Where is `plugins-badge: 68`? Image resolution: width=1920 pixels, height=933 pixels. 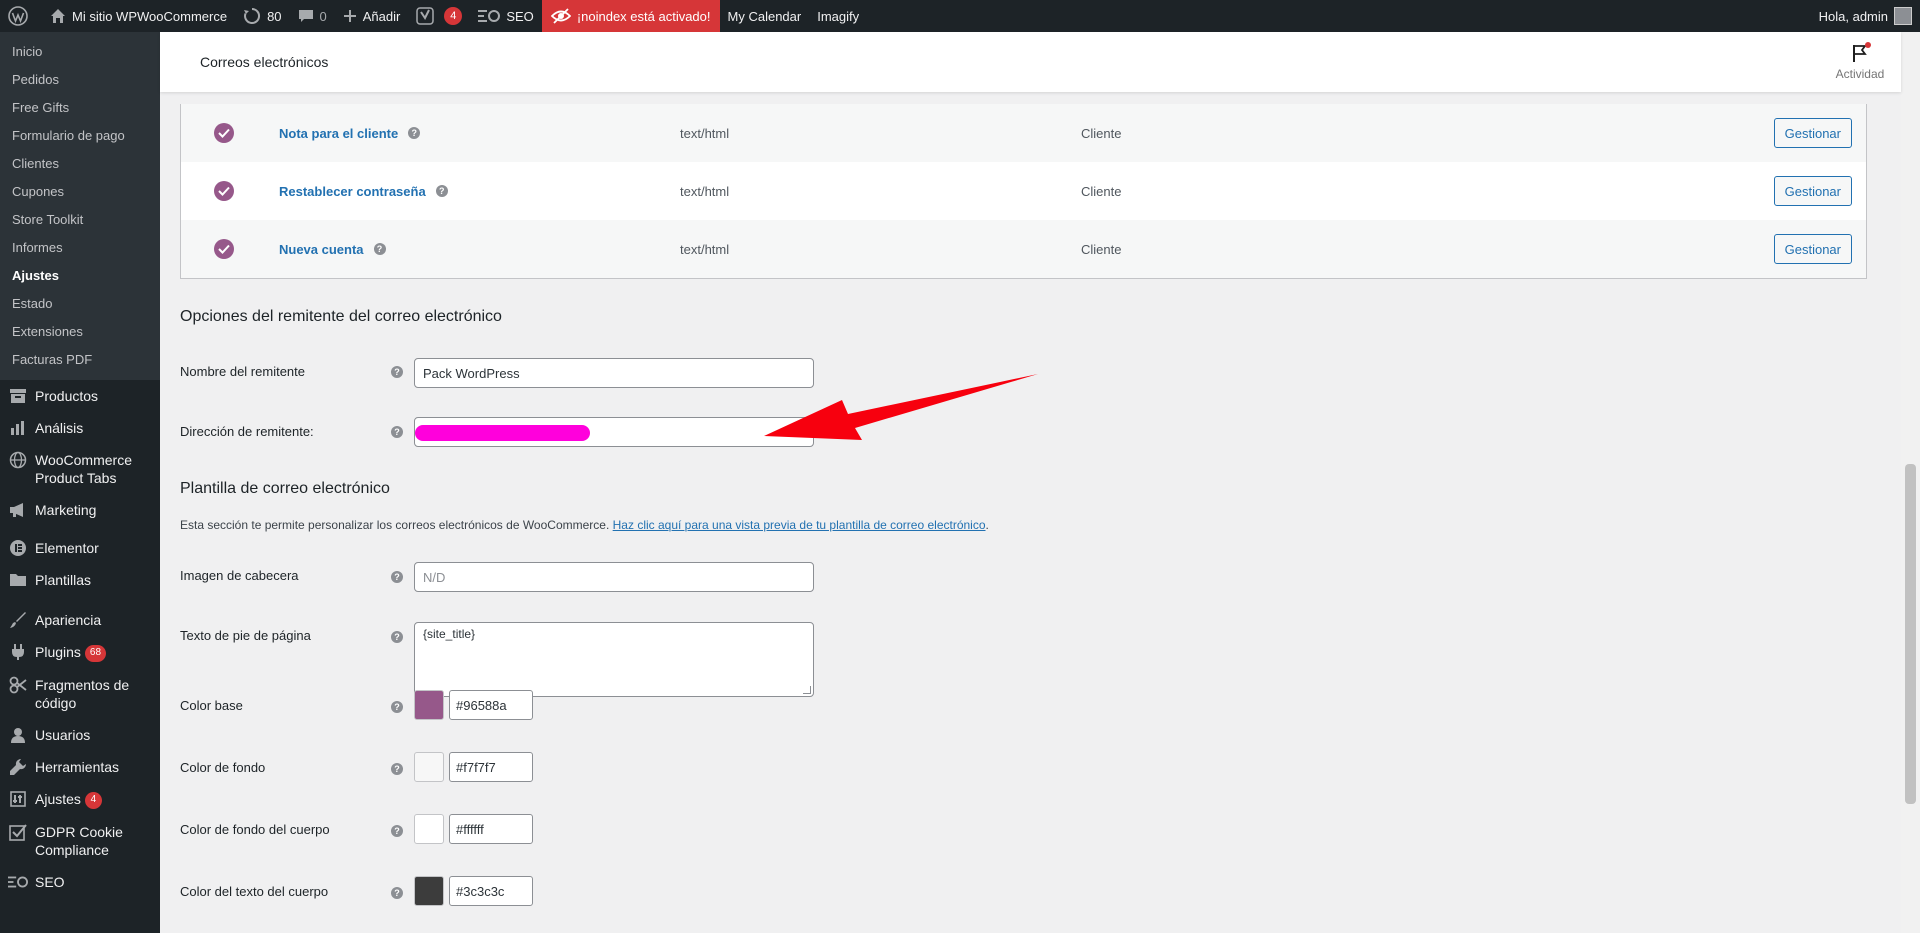 plugins-badge: 68 is located at coordinates (95, 653).